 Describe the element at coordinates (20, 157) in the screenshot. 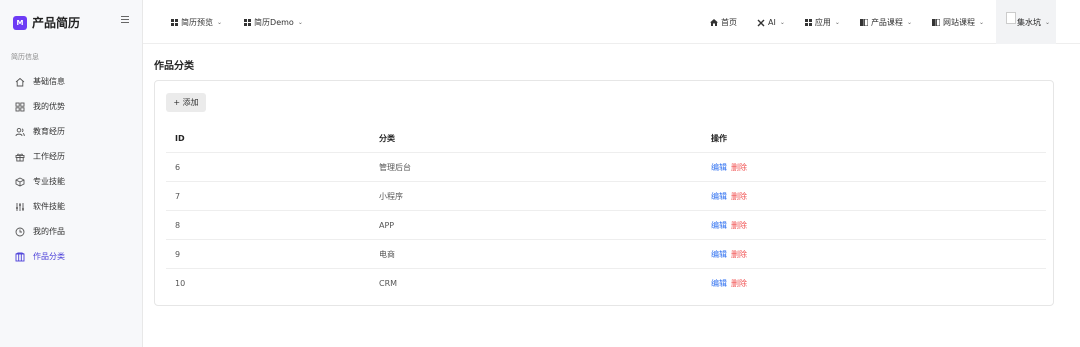

I see `gift-icon` at that location.